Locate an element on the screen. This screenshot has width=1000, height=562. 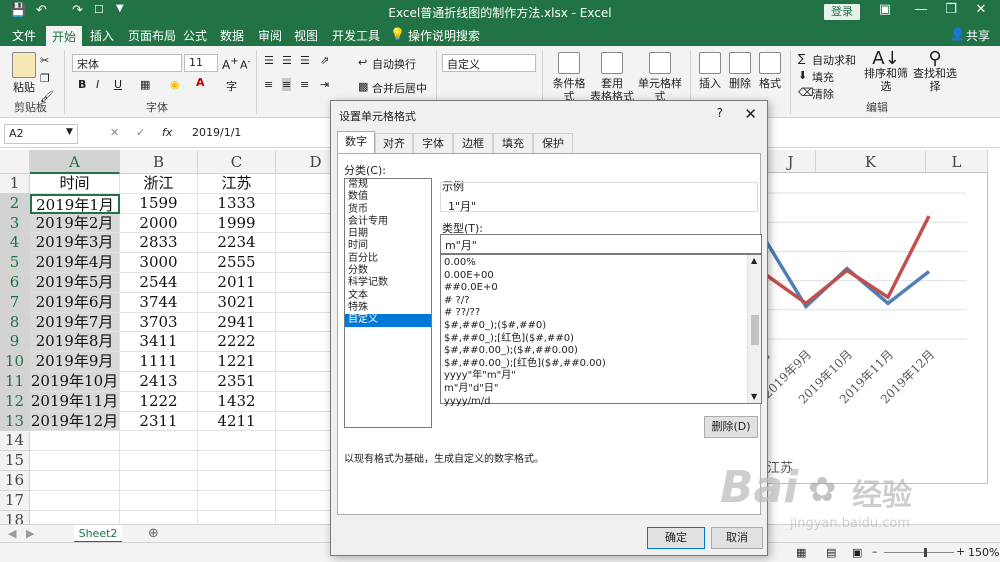
cell: 2351 is located at coordinates (237, 382).